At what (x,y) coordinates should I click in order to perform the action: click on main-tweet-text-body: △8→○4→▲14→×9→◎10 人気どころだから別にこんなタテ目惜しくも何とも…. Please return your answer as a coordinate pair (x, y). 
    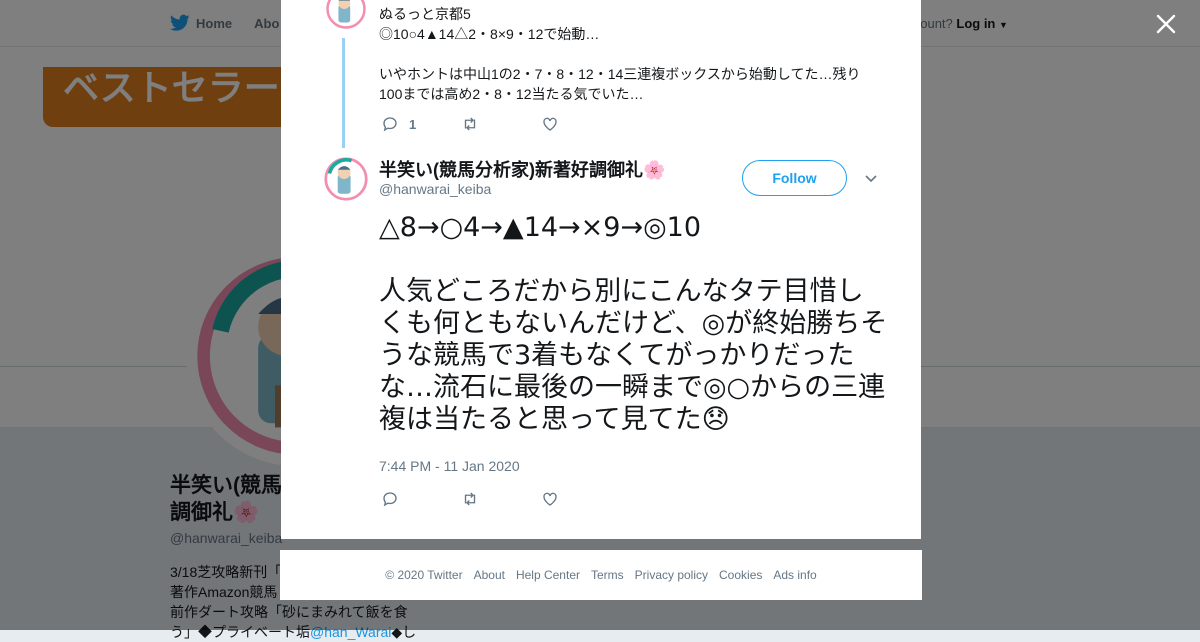
    Looking at the image, I should click on (633, 323).